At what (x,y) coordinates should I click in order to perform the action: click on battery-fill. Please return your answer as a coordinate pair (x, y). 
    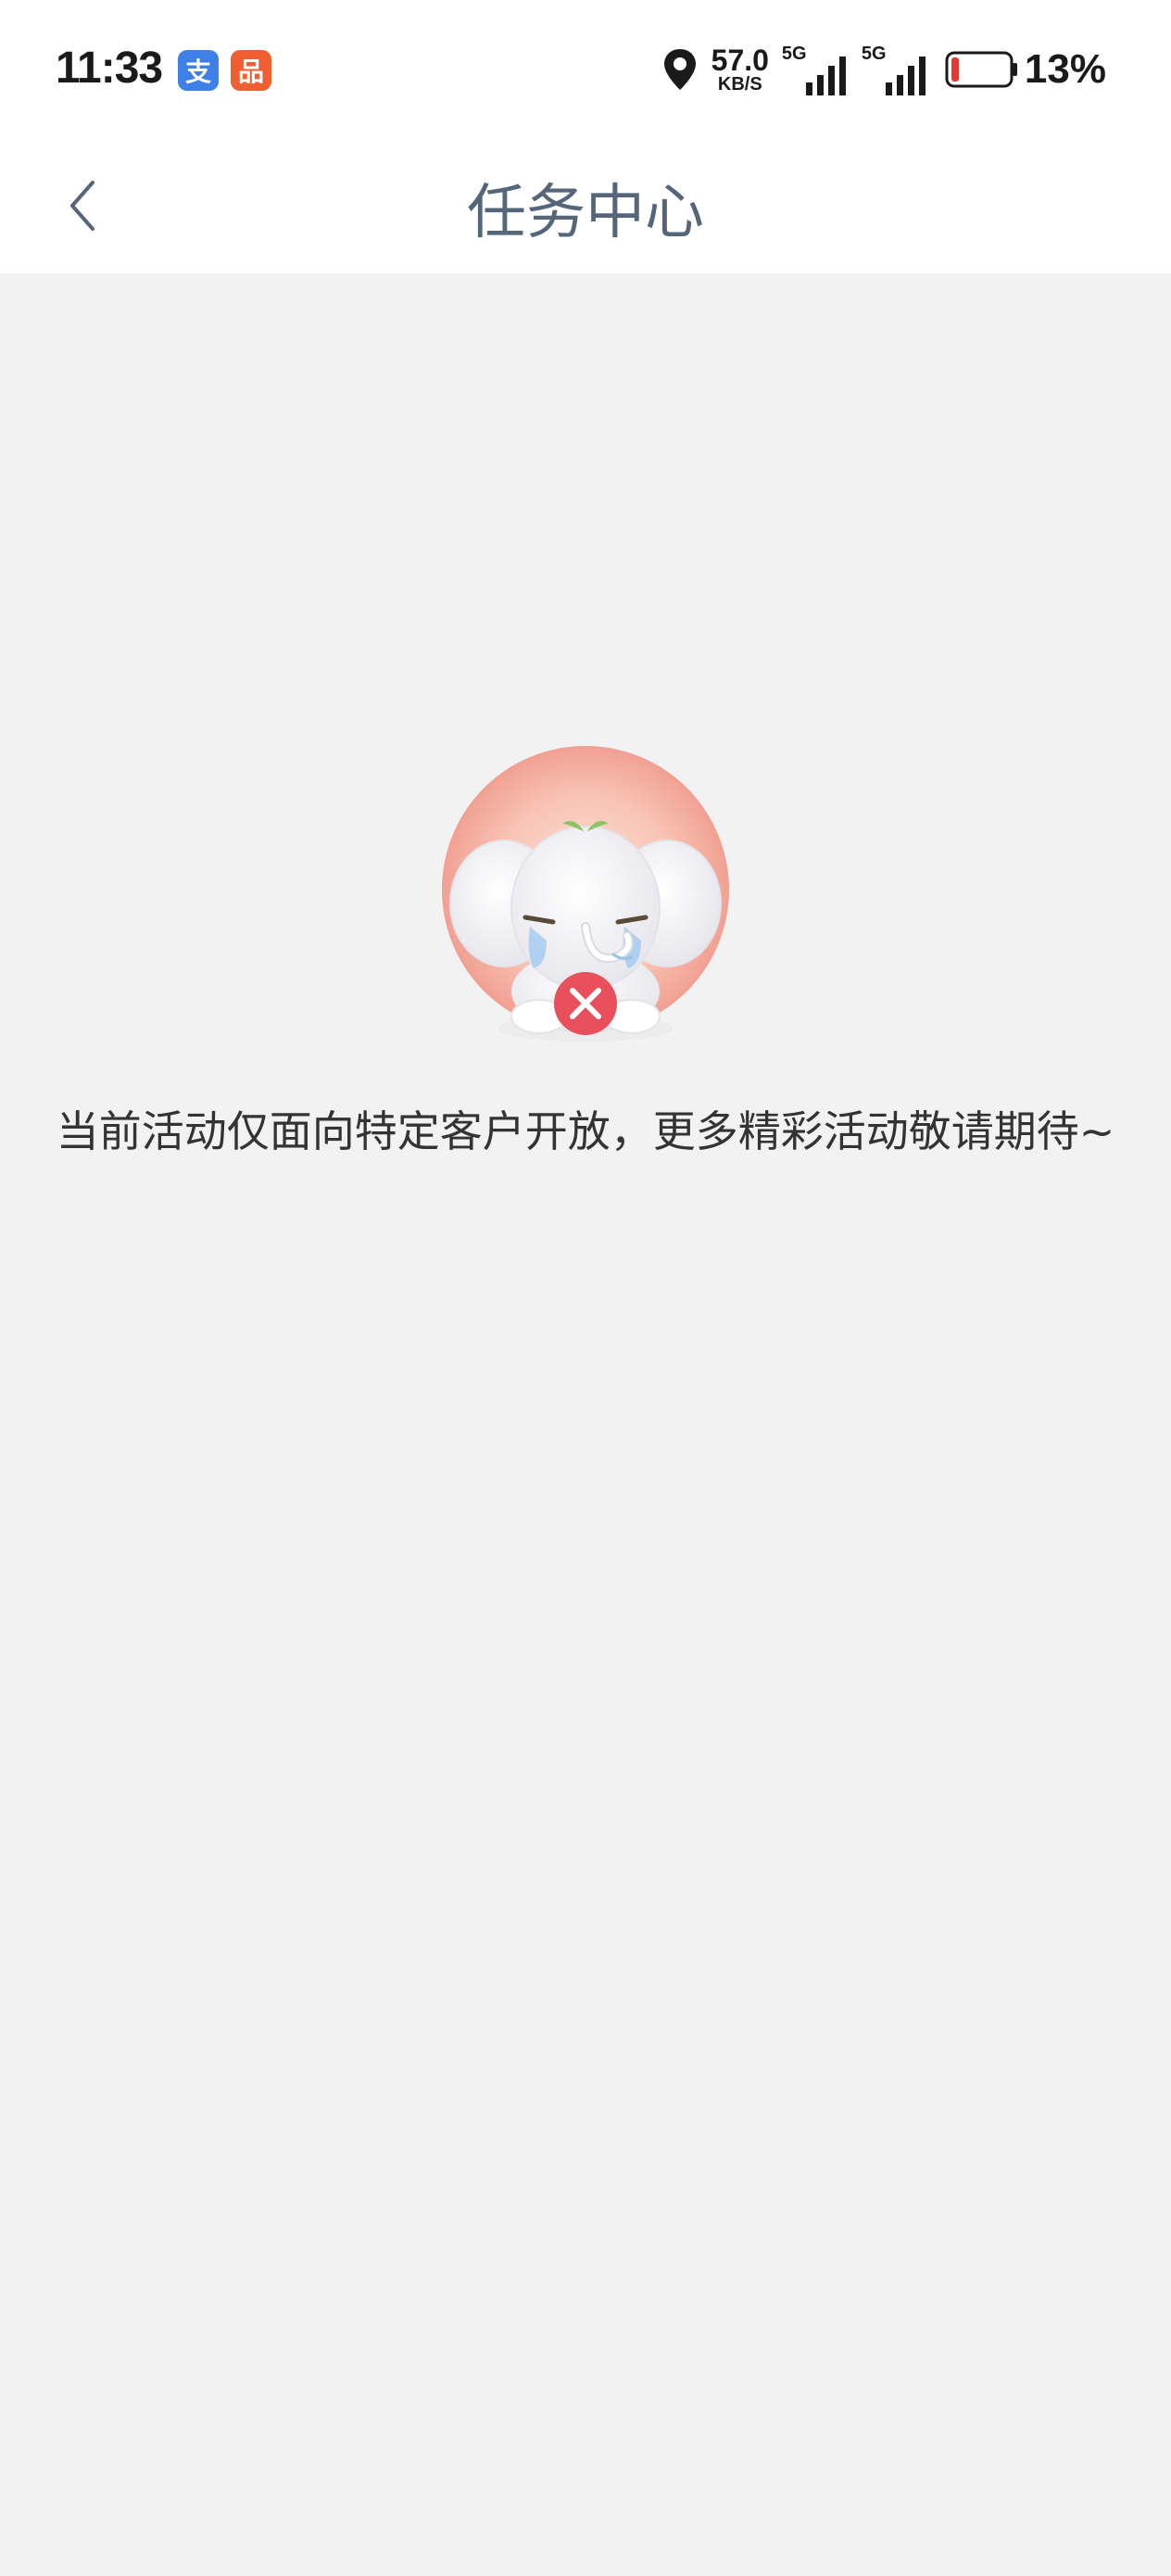
    Looking at the image, I should click on (955, 69).